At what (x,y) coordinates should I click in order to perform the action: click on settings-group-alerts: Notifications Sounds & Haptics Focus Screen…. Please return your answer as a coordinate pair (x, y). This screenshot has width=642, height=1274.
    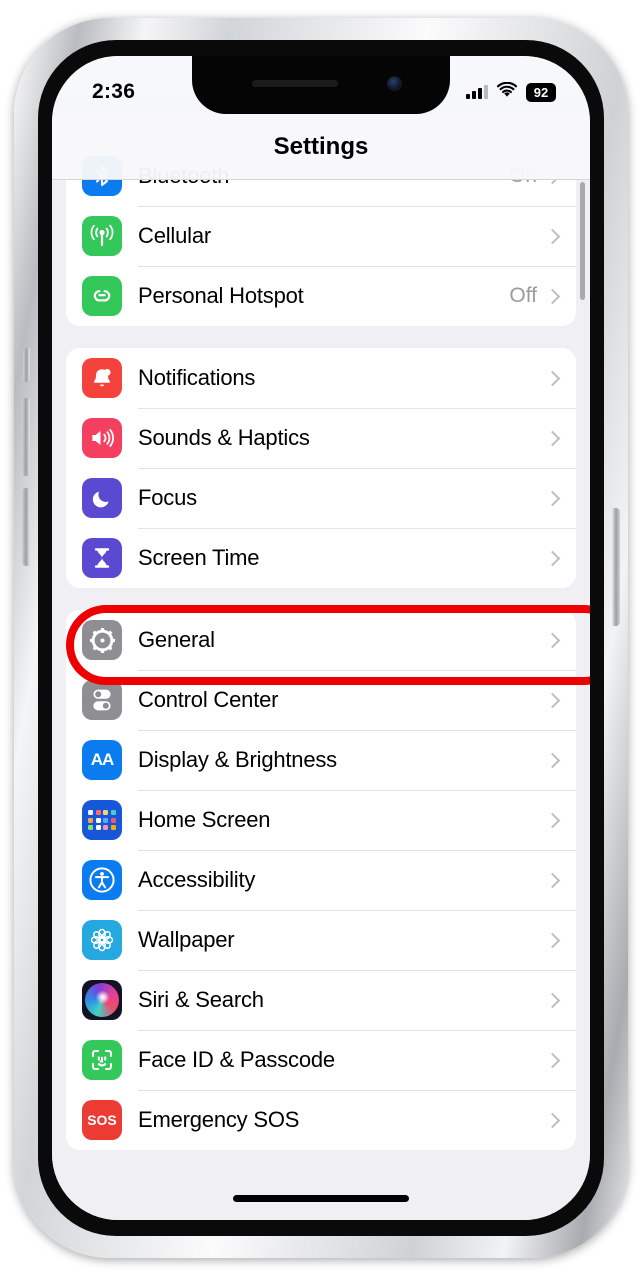
    Looking at the image, I should click on (321, 468).